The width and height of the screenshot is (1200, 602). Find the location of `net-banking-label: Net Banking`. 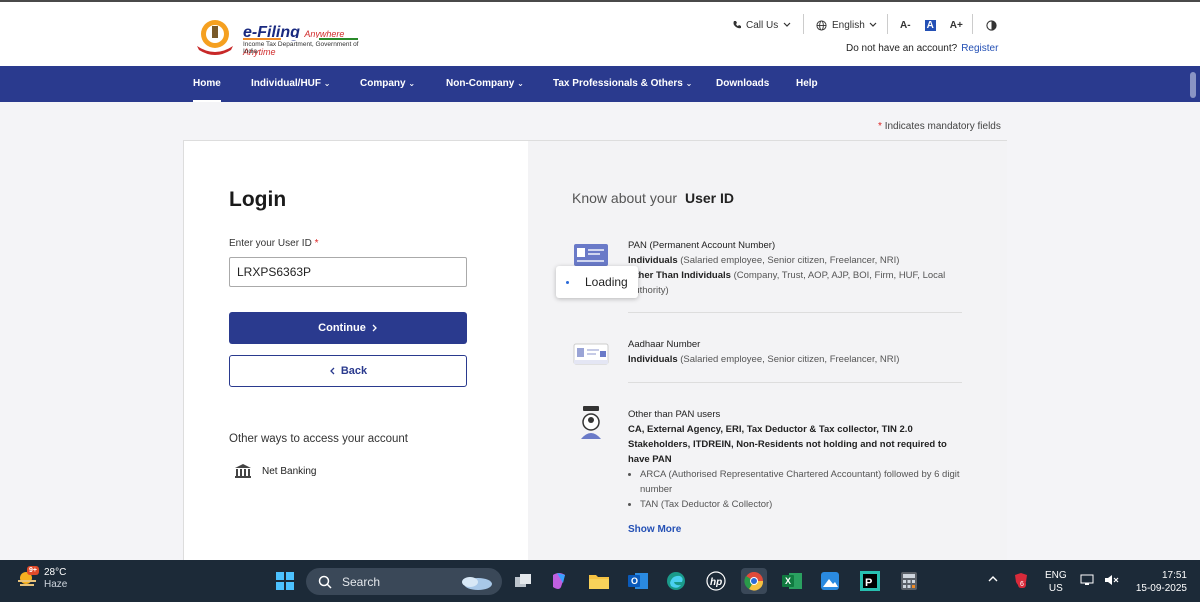

net-banking-label: Net Banking is located at coordinates (289, 471).